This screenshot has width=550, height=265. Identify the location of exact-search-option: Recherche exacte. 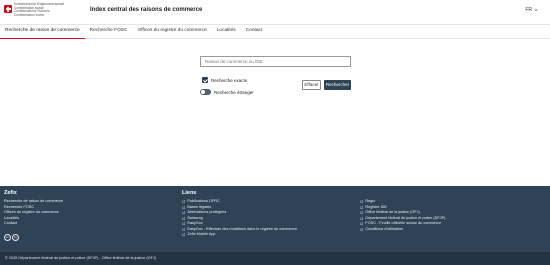
(224, 80).